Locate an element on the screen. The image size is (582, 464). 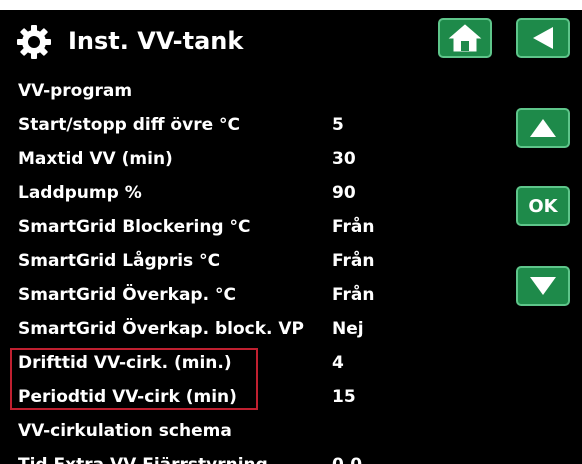
item-label: SmartGrid Överkap. block. VP is located at coordinates (161, 329).